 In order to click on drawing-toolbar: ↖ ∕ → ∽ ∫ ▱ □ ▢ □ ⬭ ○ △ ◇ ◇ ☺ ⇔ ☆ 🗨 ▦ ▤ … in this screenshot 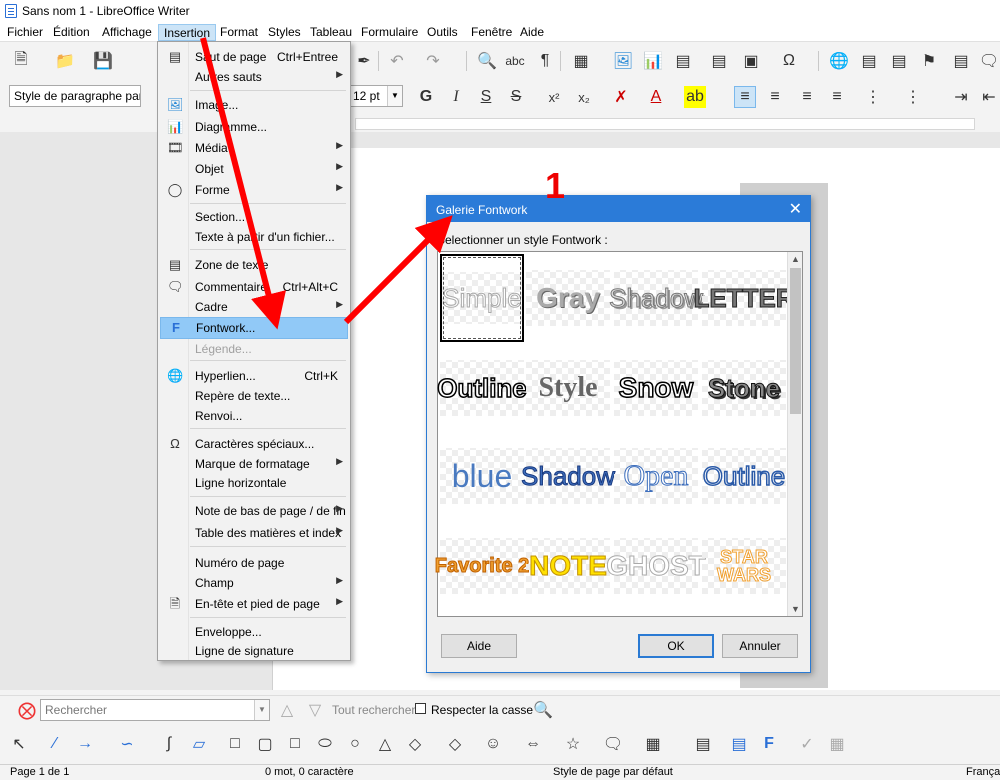, I will do `click(500, 744)`.